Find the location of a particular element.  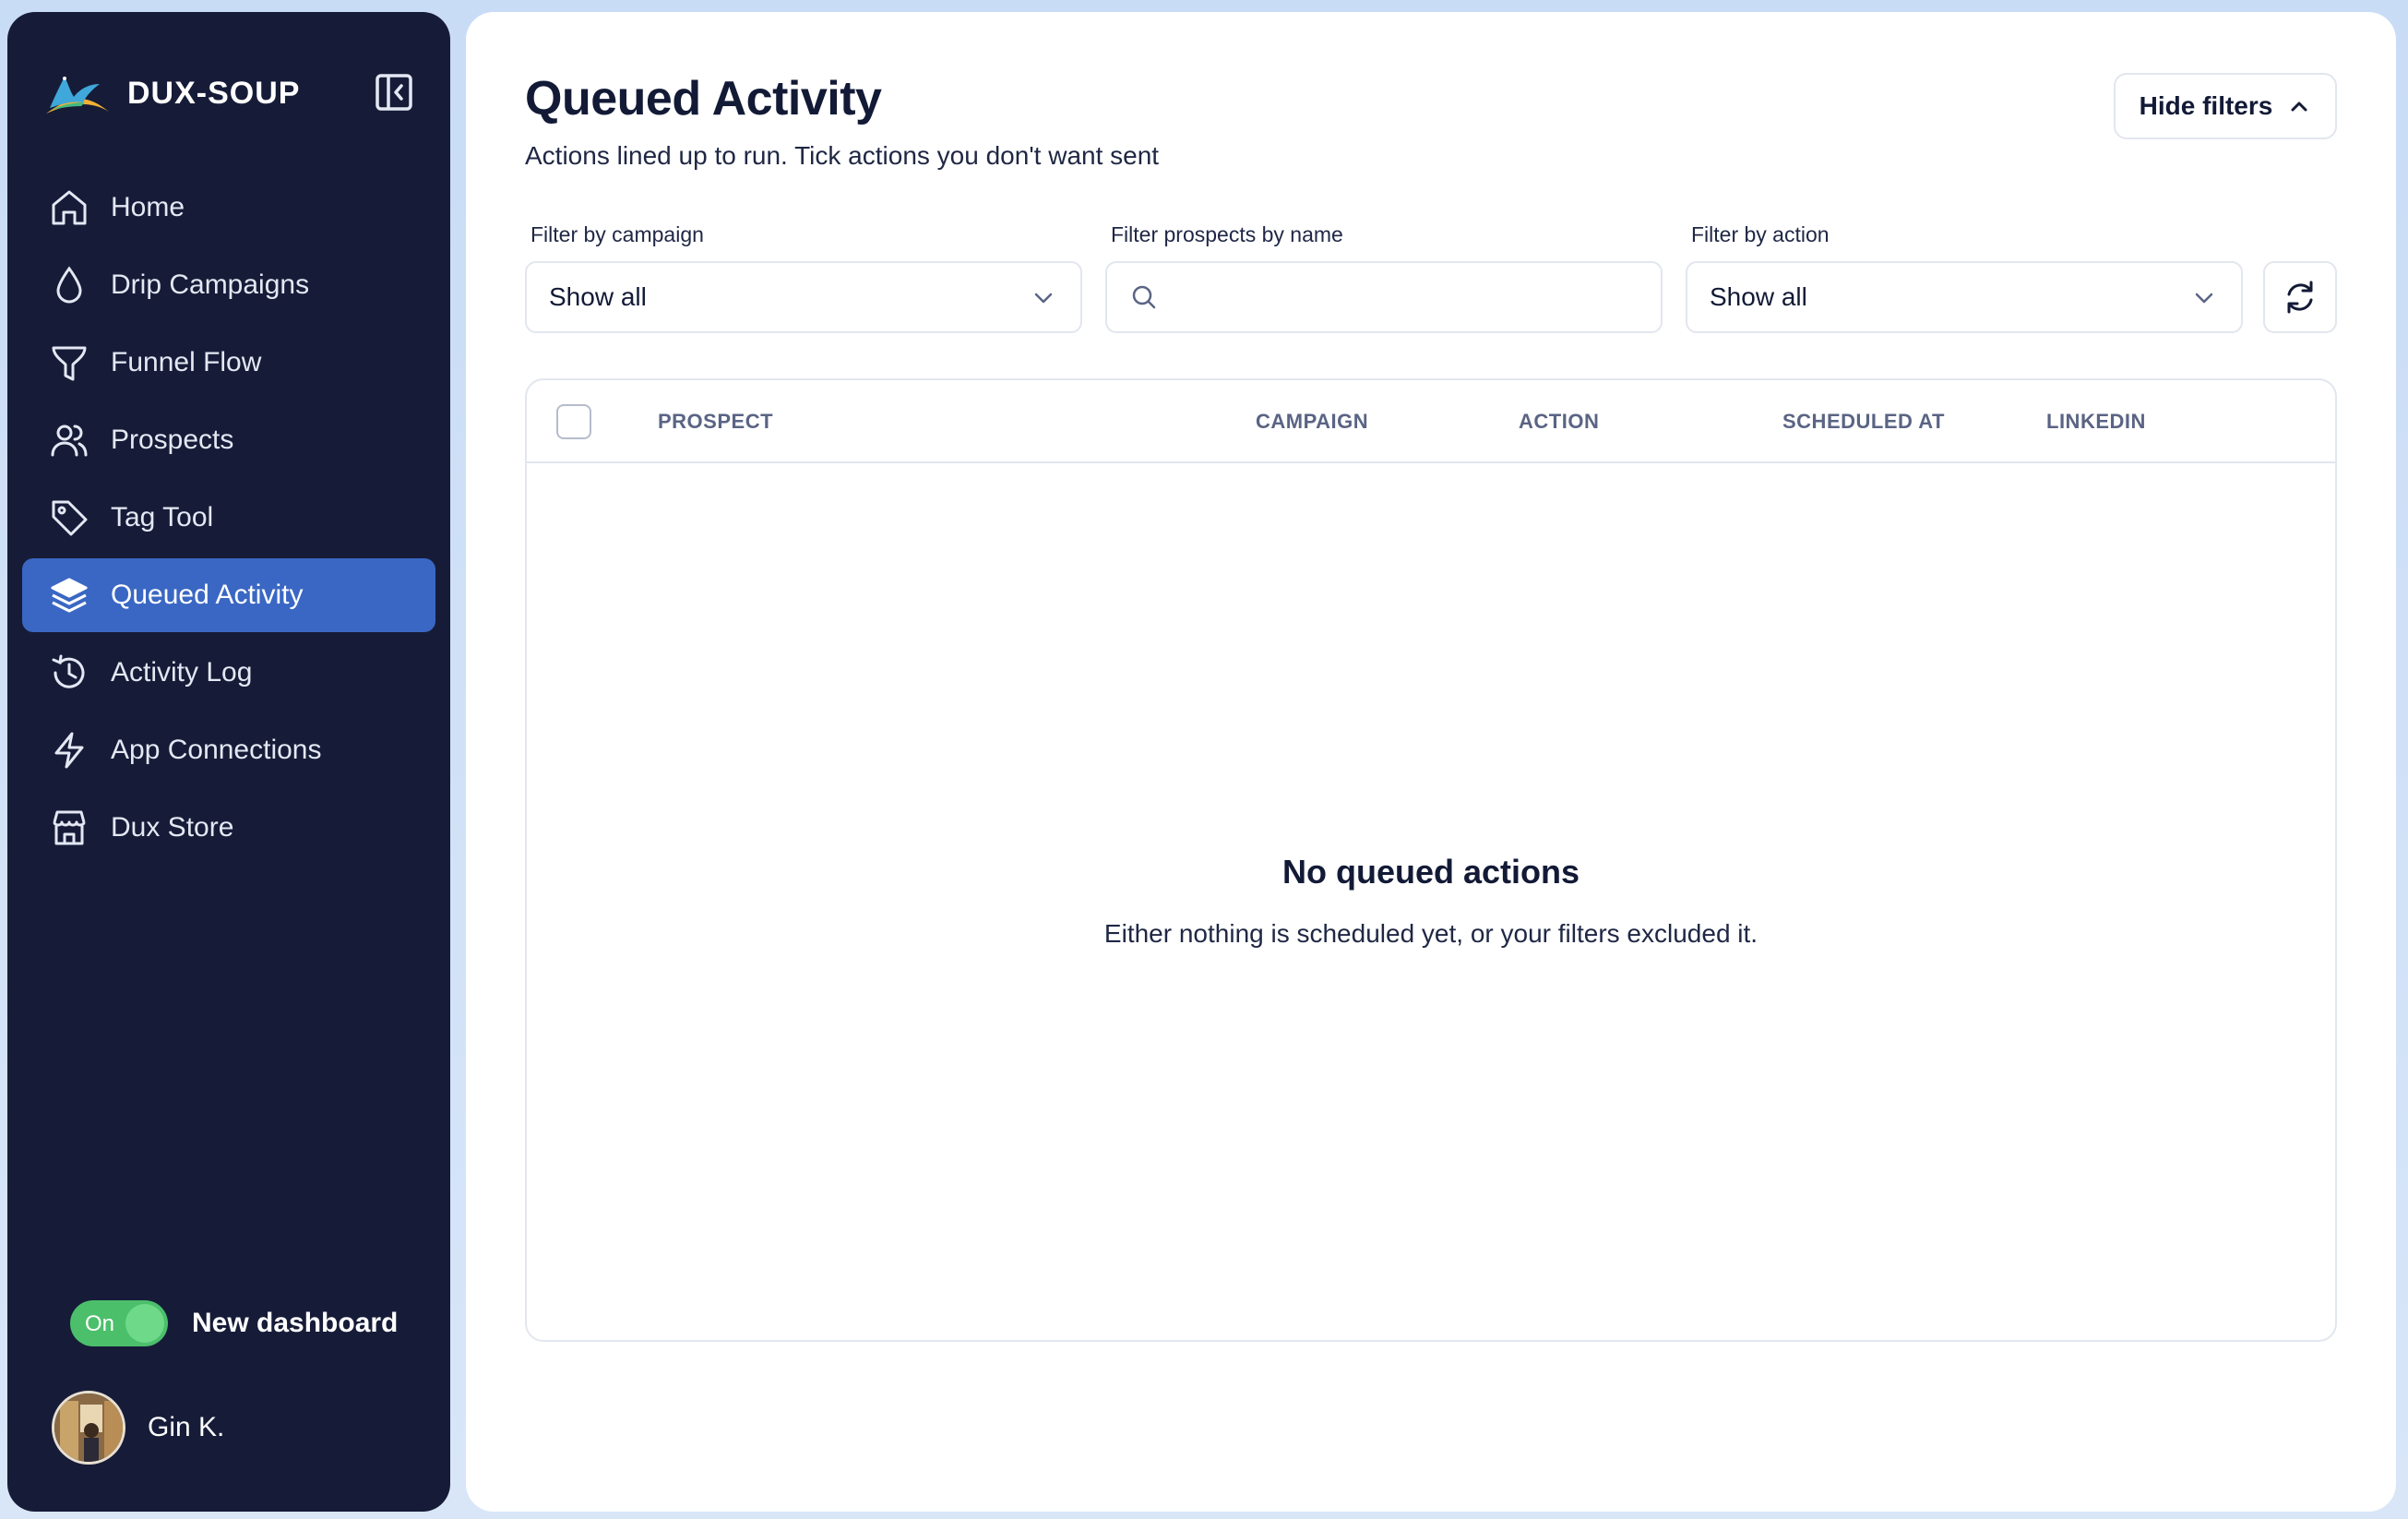

name-filter-field is located at coordinates (1384, 297).